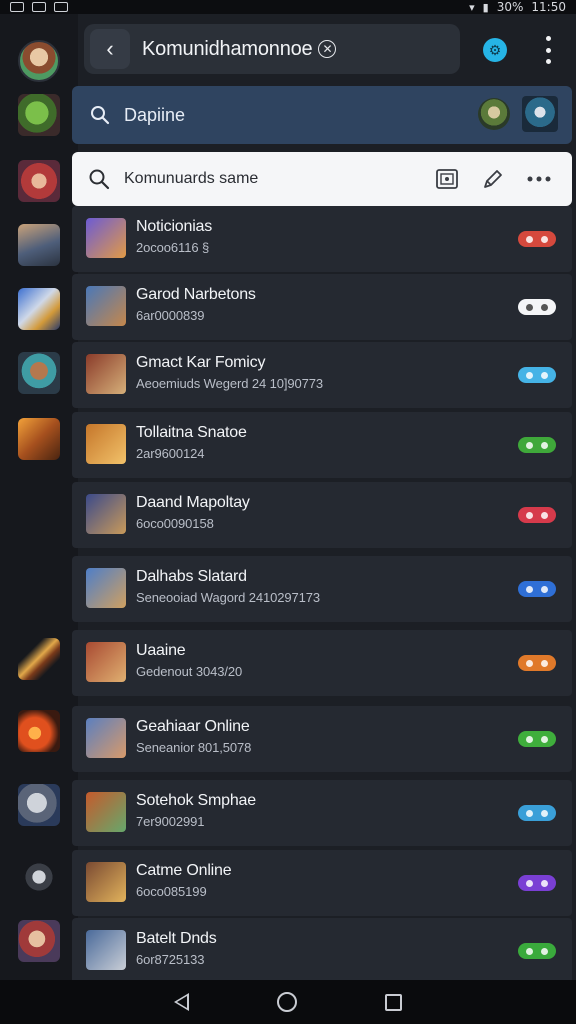 The width and height of the screenshot is (576, 1024). Describe the element at coordinates (322, 307) in the screenshot. I see `list-item: Garod Narbetons 6ar0000839` at that location.